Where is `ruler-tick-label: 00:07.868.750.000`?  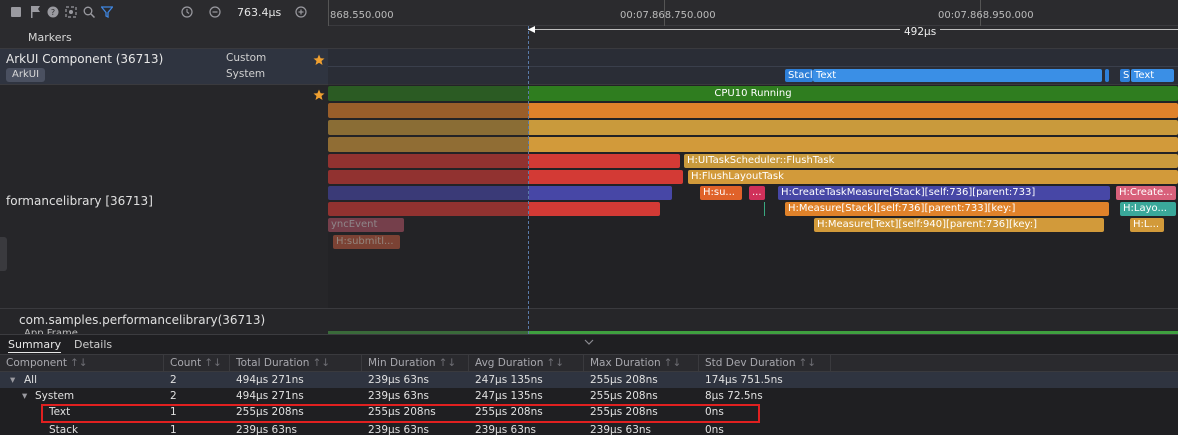 ruler-tick-label: 00:07.868.750.000 is located at coordinates (668, 15).